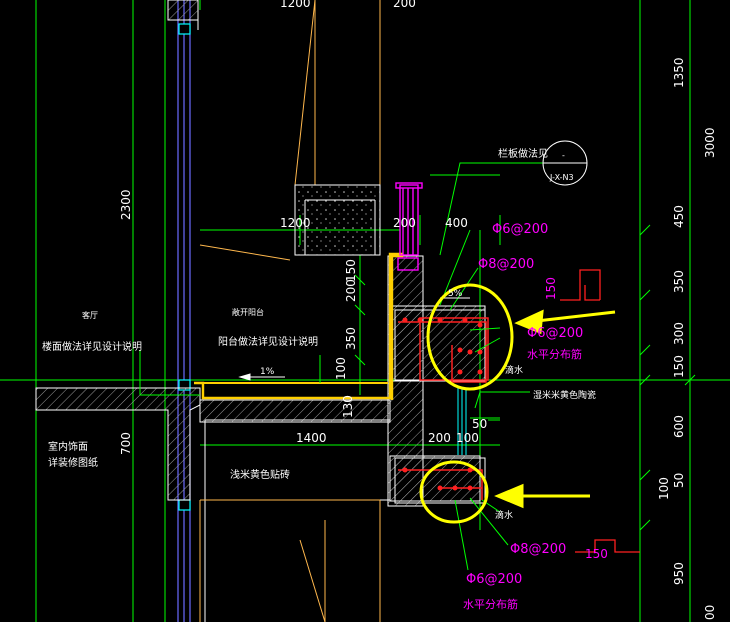  I want to click on dim-bot-100: 100, so click(467, 438).